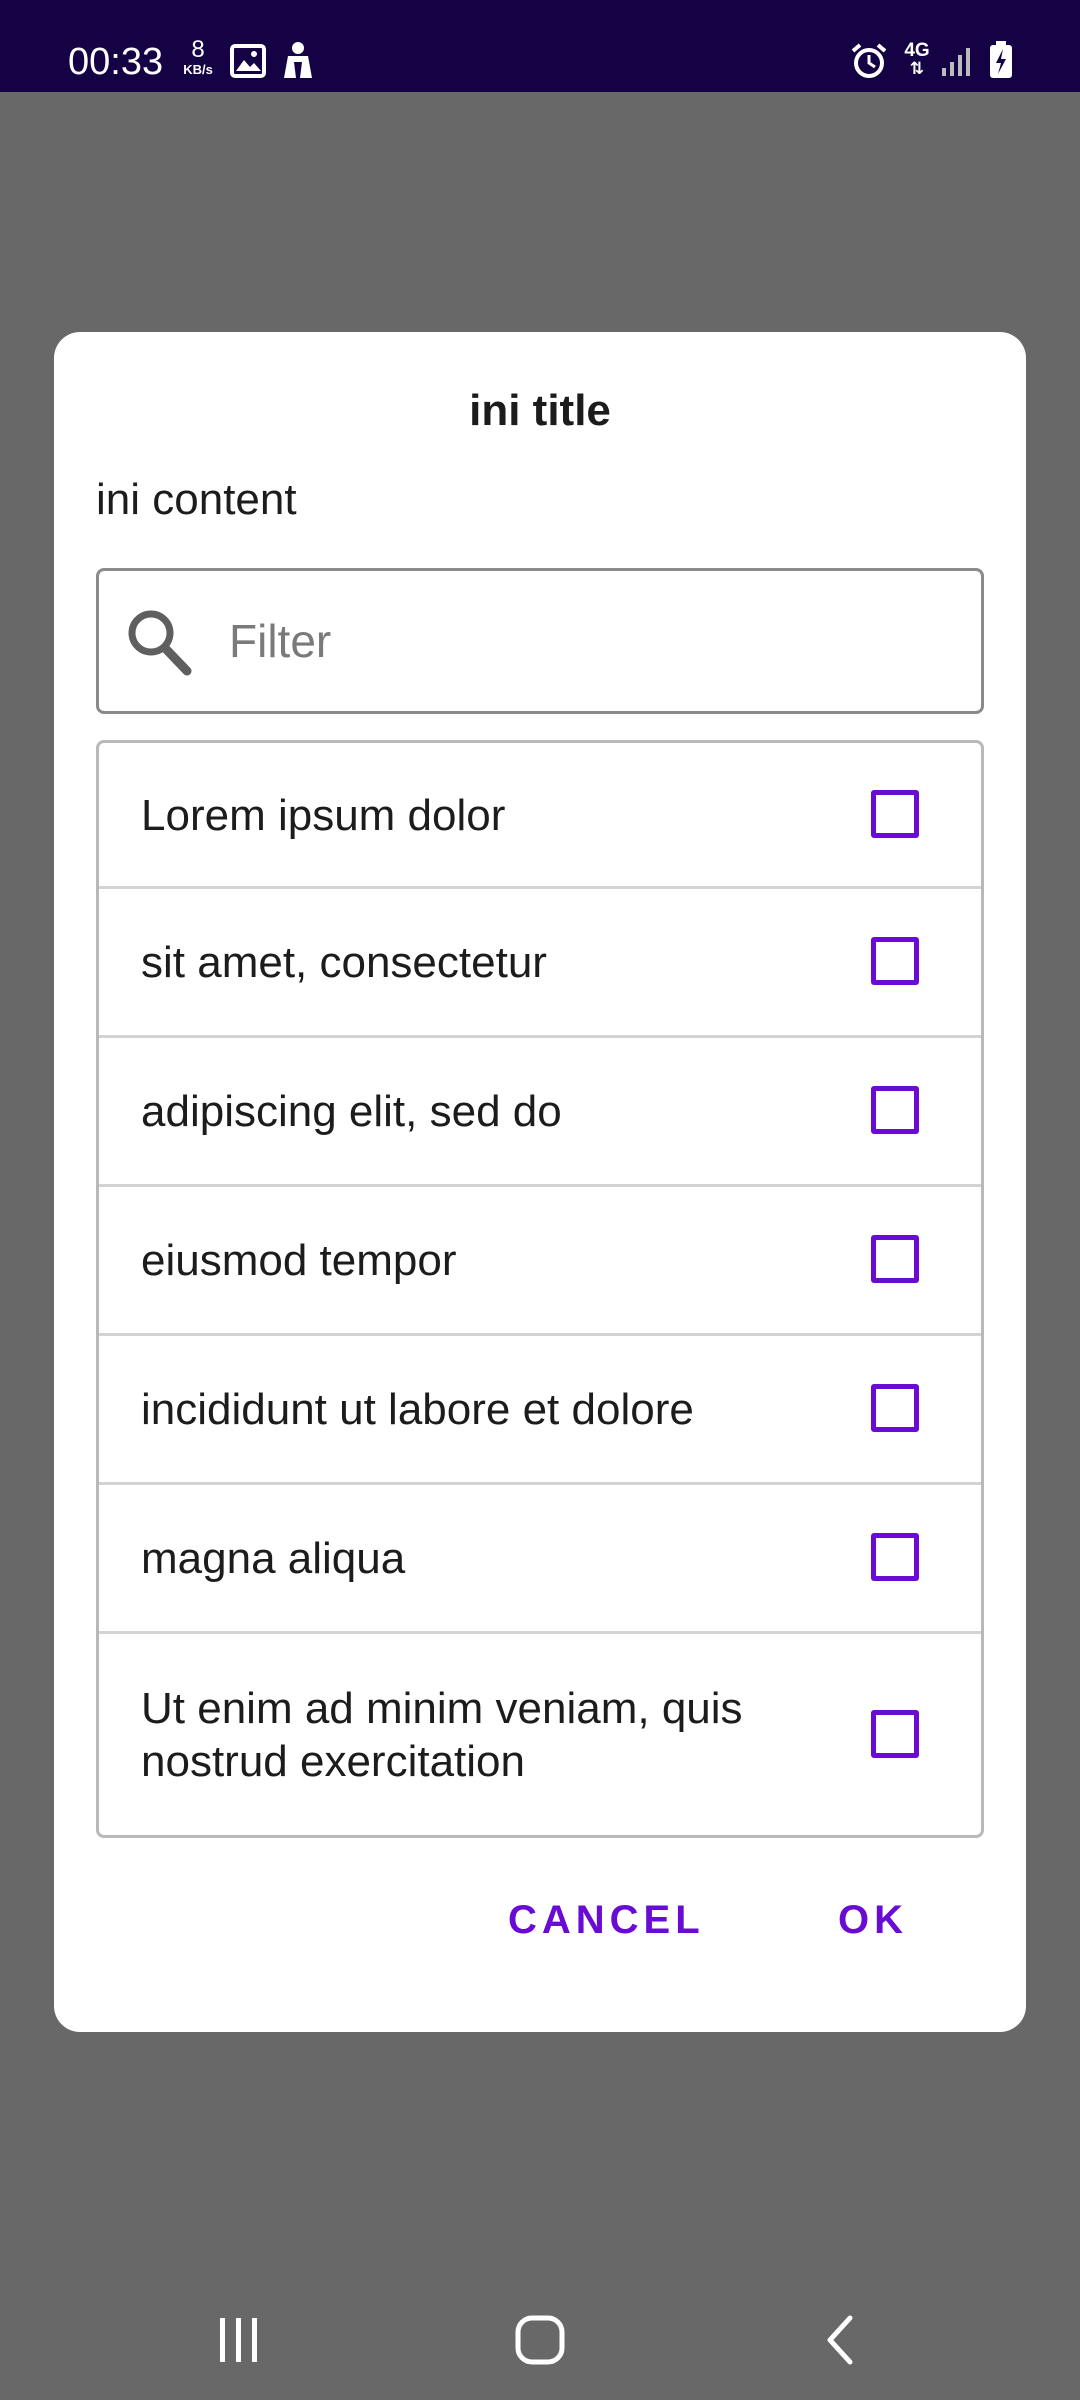 The image size is (1080, 2400). What do you see at coordinates (198, 49) in the screenshot?
I see `data-rate-value: 8` at bounding box center [198, 49].